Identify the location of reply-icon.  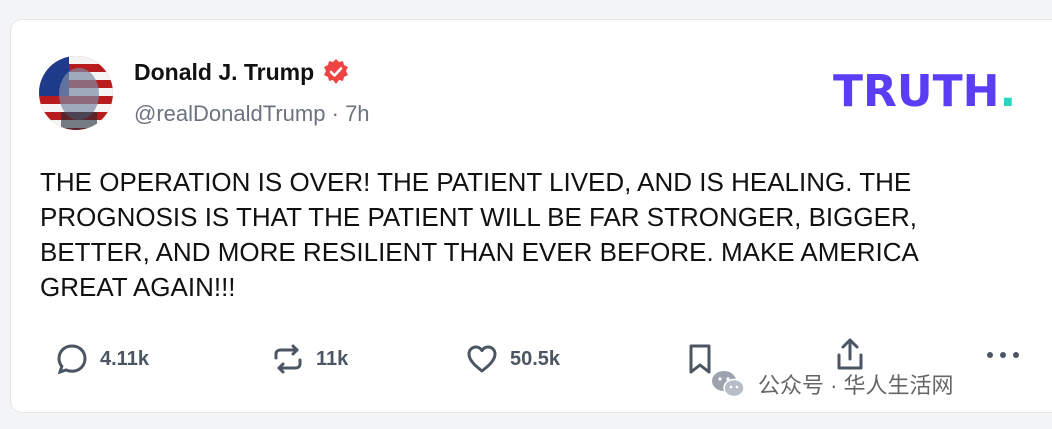
(72, 359).